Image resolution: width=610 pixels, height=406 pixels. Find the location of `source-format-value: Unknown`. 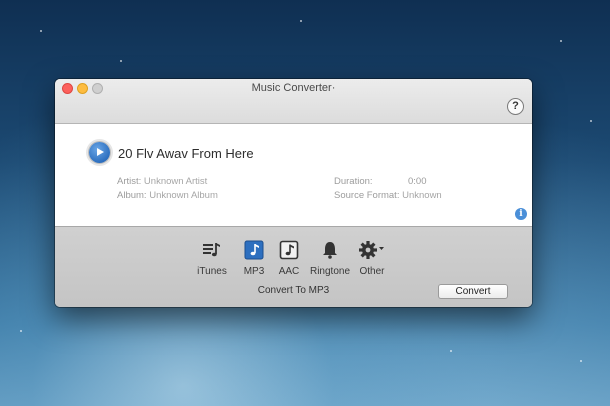

source-format-value: Unknown is located at coordinates (422, 195).